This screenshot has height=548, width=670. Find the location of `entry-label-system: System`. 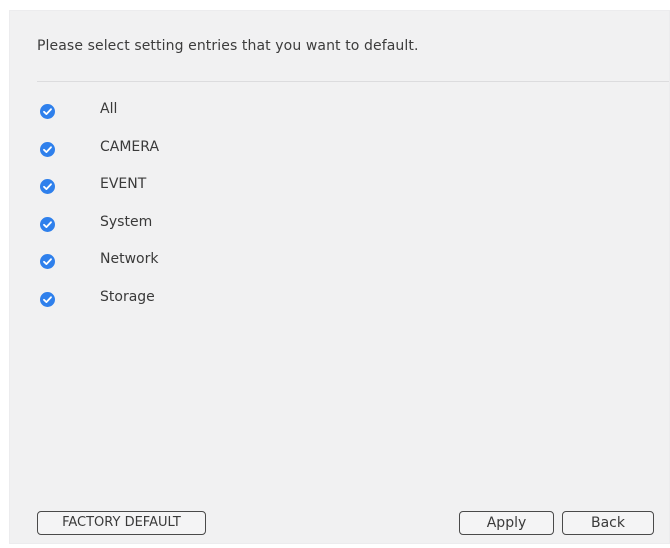

entry-label-system: System is located at coordinates (126, 221).